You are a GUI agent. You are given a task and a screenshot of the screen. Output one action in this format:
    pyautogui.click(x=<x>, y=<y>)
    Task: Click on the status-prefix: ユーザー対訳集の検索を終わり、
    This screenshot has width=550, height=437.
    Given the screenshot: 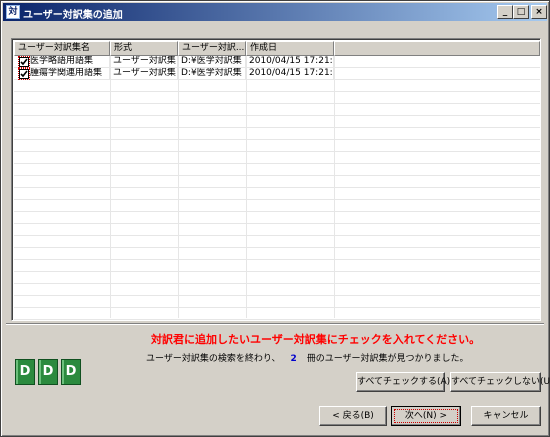 What is the action you would take?
    pyautogui.click(x=213, y=359)
    